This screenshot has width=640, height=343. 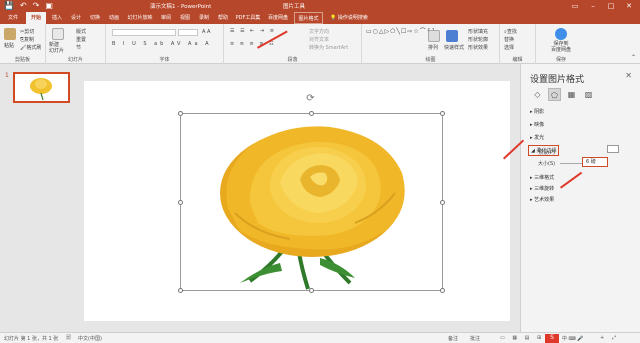 I want to click on format-painter-button: 🖌格式刷, so click(x=30, y=47).